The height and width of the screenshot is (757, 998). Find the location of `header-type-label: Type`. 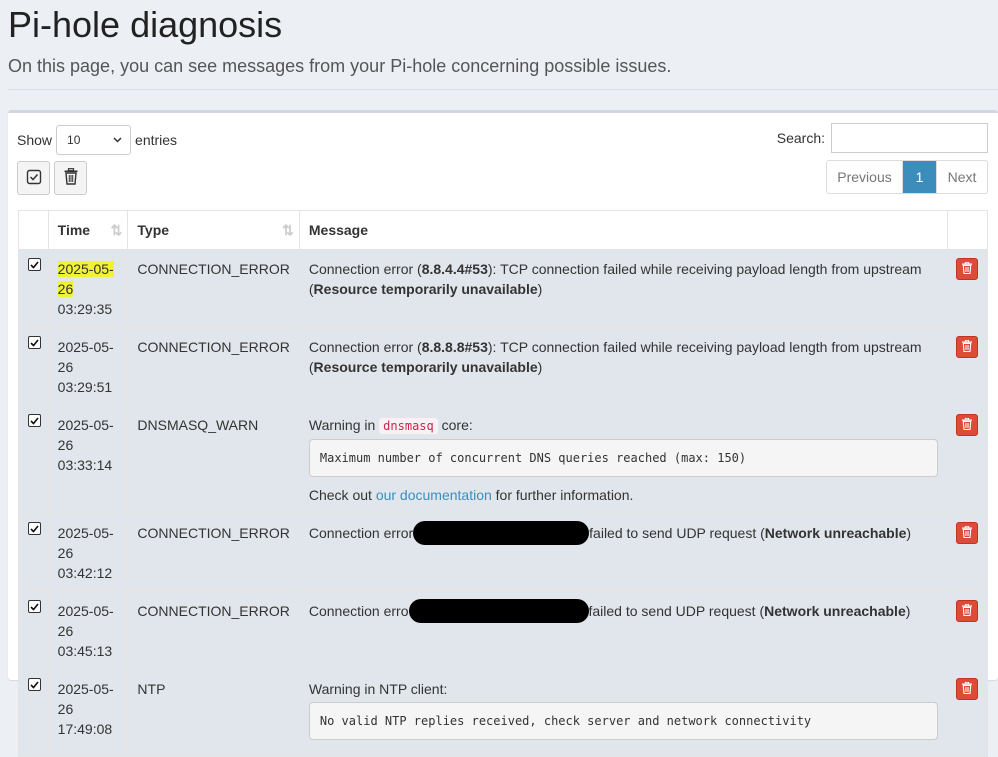

header-type-label: Type is located at coordinates (153, 230).